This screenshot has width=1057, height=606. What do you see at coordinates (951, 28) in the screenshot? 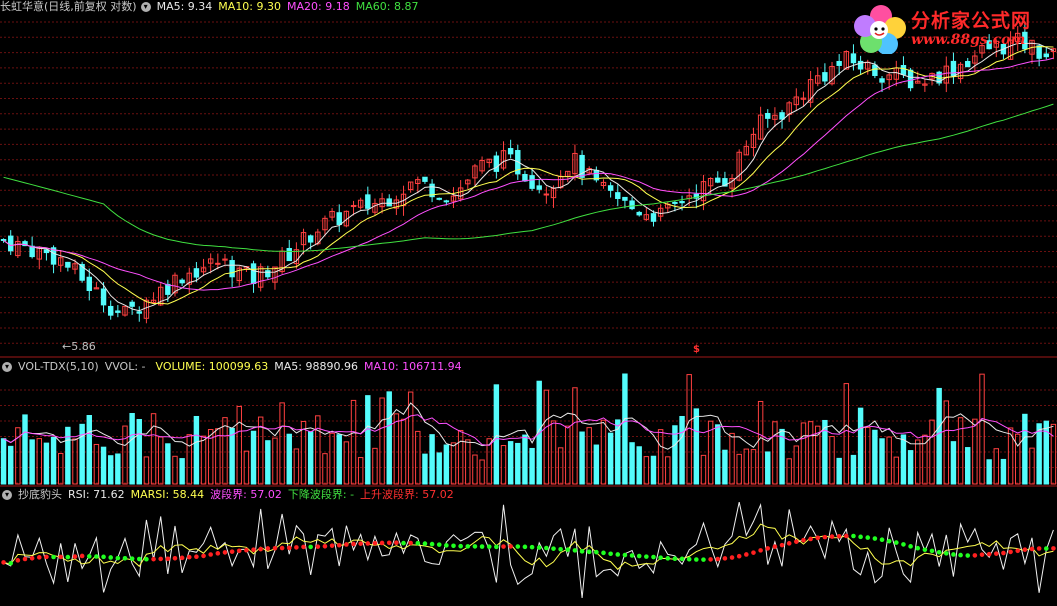
I see `site-logo: 分析家公式网 www.88gs.com` at bounding box center [951, 28].